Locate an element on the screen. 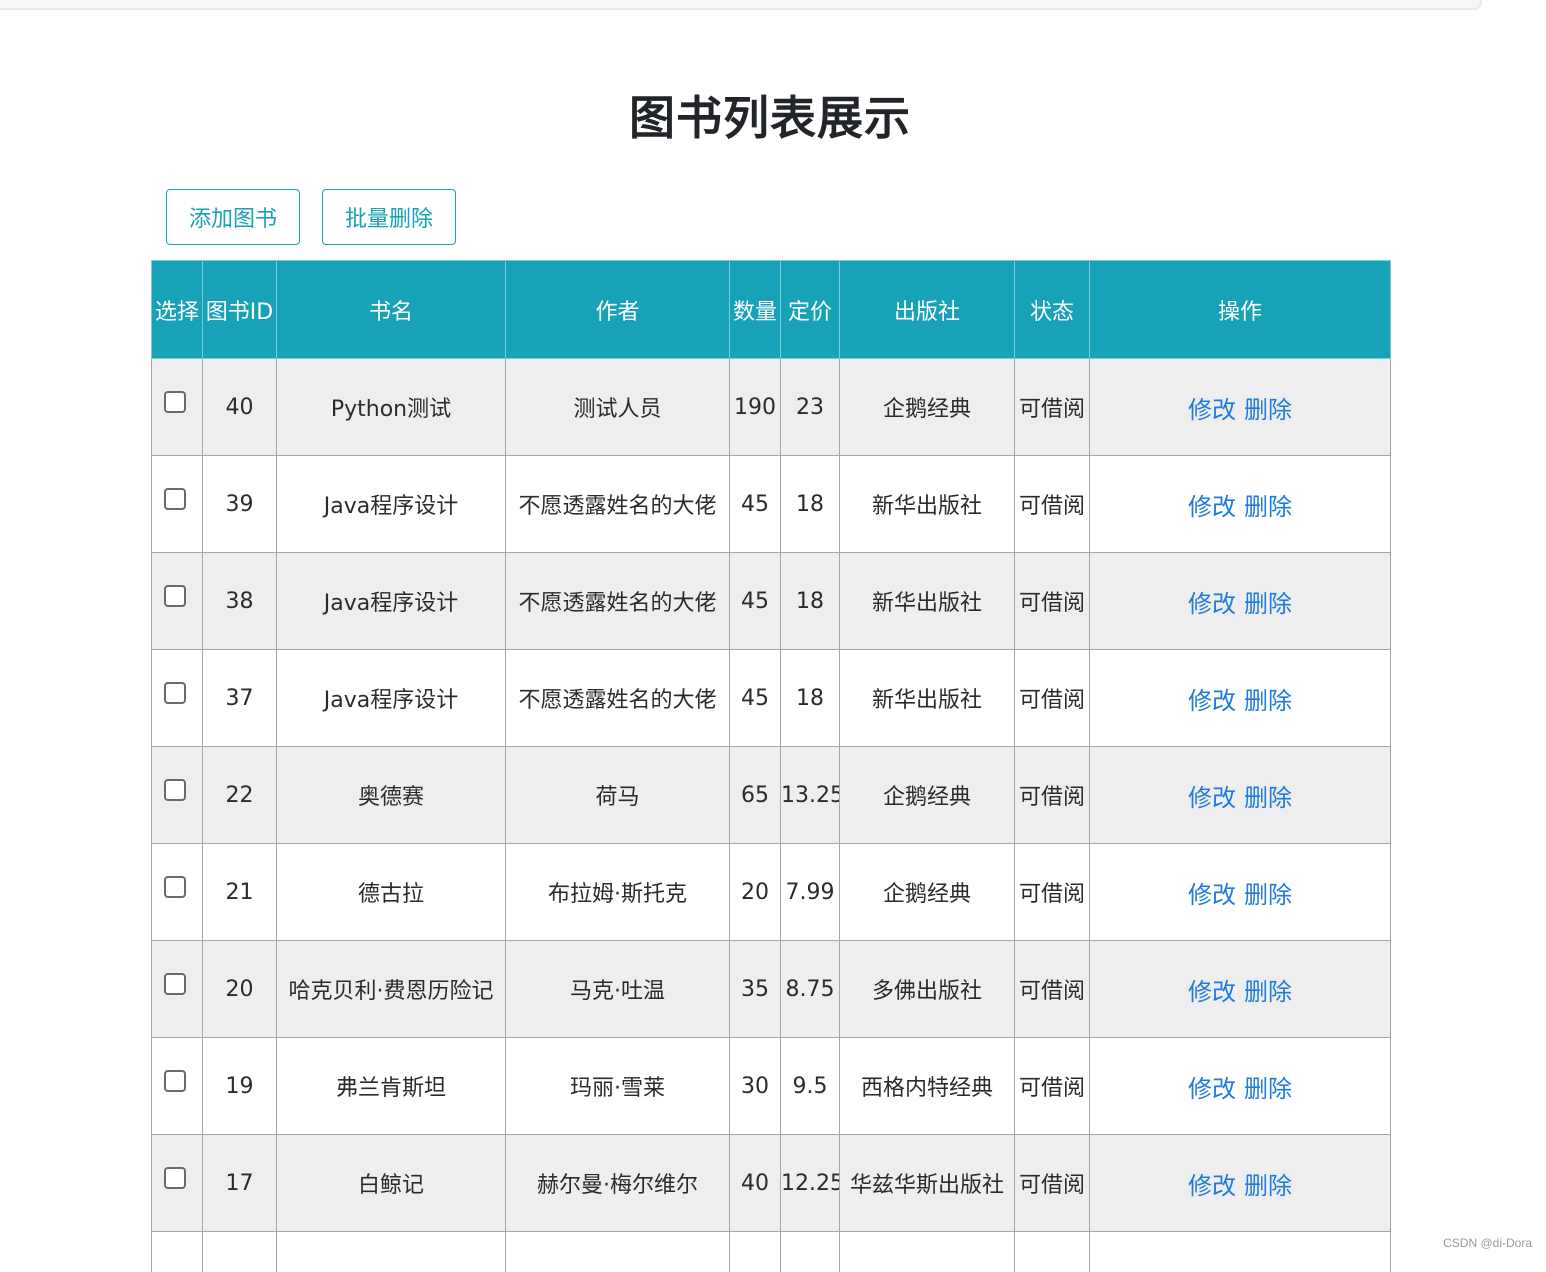  book-name: 奥德赛 is located at coordinates (391, 795).